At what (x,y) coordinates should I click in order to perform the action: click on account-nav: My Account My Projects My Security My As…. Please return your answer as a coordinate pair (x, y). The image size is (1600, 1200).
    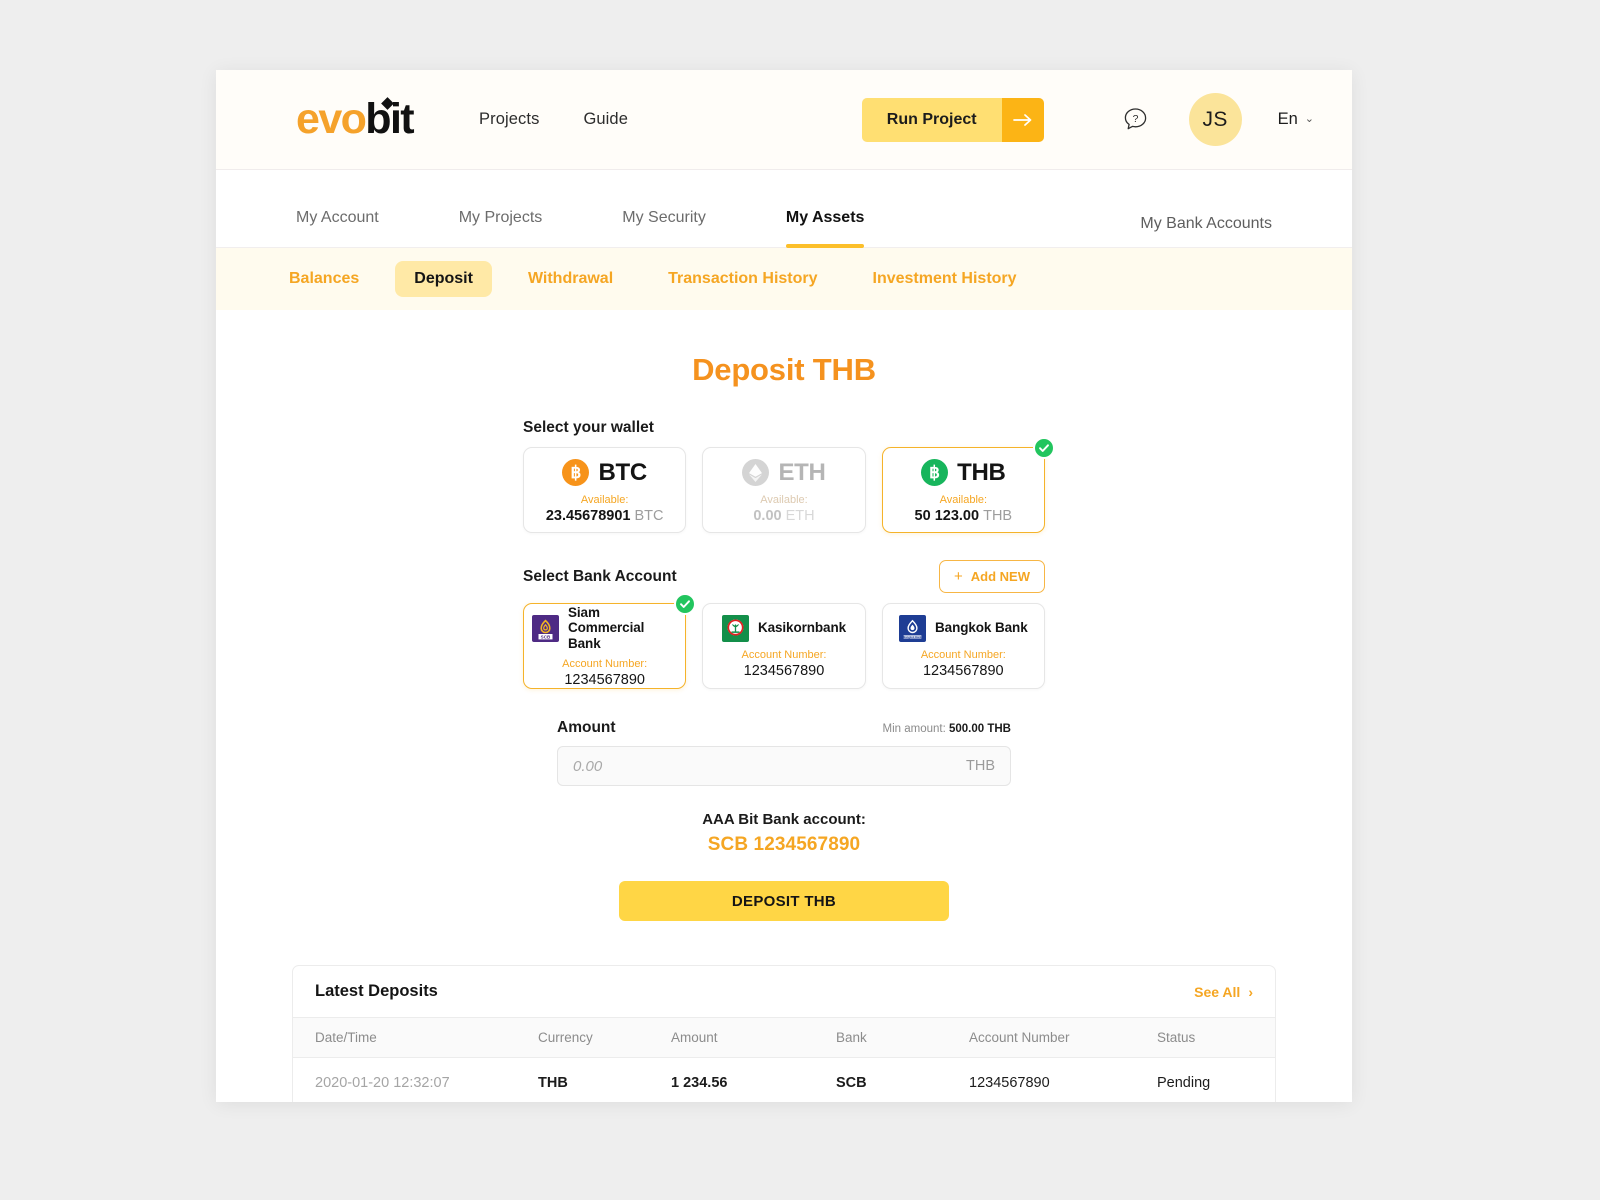
    Looking at the image, I should click on (784, 209).